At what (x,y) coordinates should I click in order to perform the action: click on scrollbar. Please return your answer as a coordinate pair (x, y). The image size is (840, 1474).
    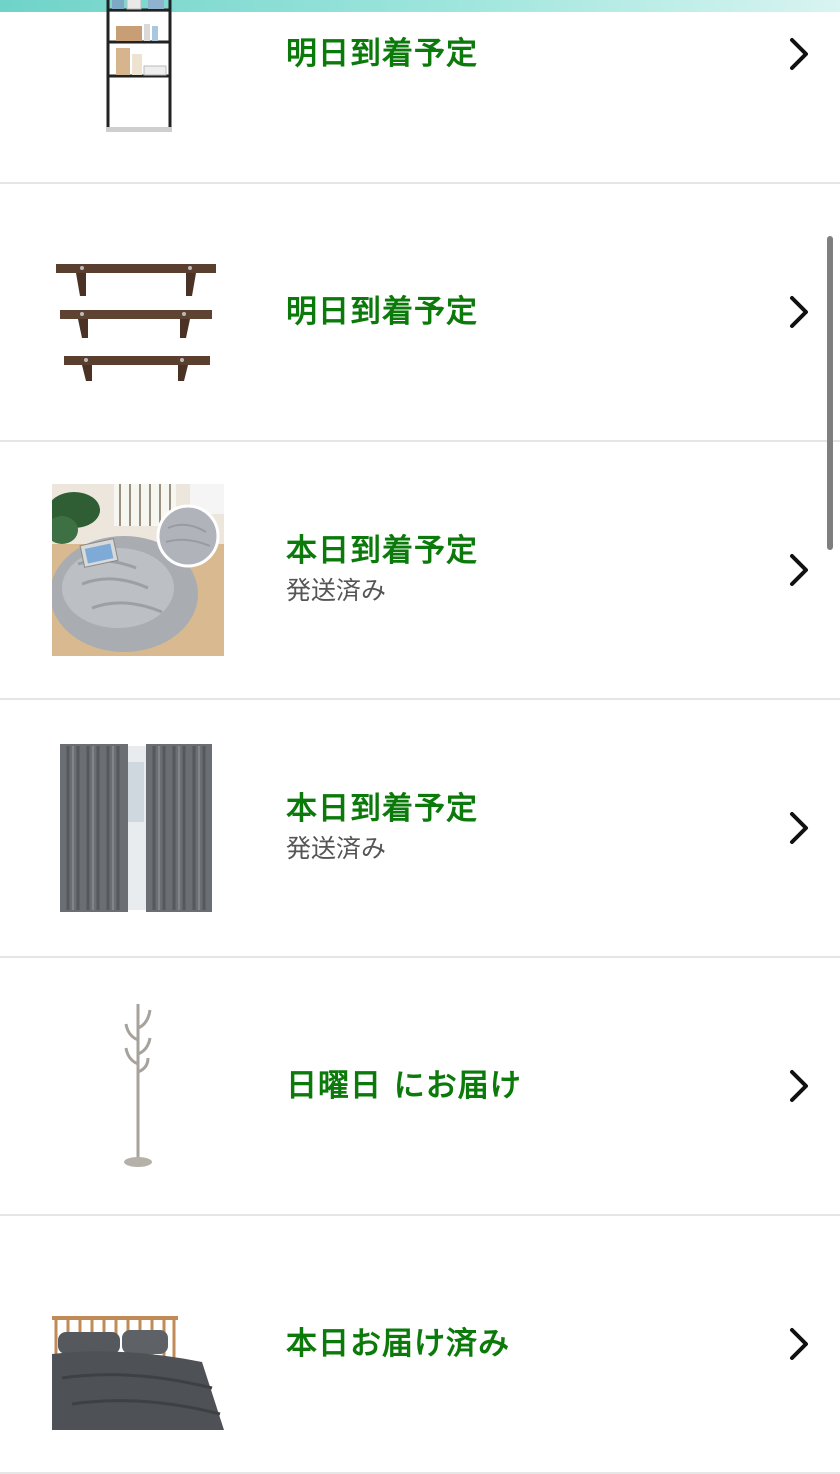
    Looking at the image, I should click on (830, 393).